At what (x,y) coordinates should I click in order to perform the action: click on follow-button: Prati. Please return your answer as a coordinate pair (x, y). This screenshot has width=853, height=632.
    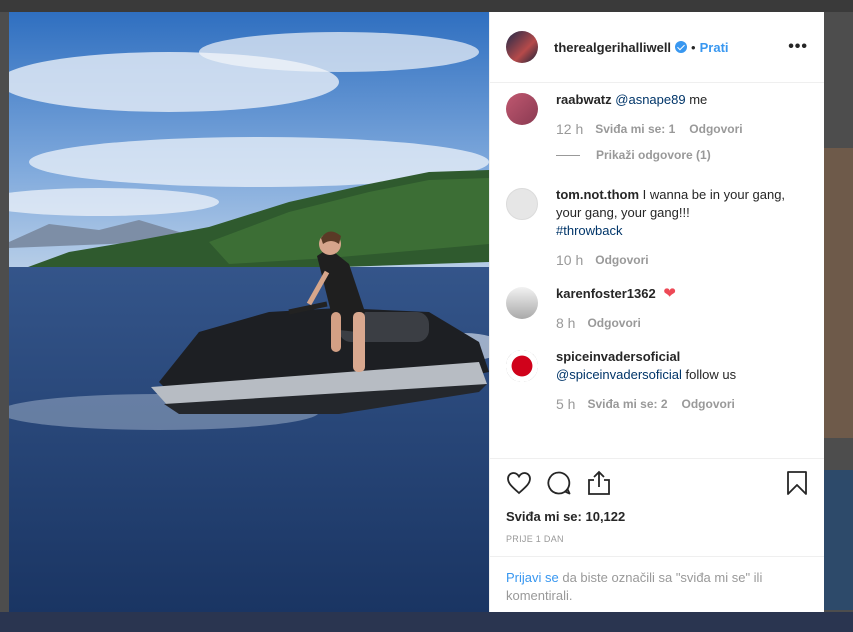
    Looking at the image, I should click on (714, 47).